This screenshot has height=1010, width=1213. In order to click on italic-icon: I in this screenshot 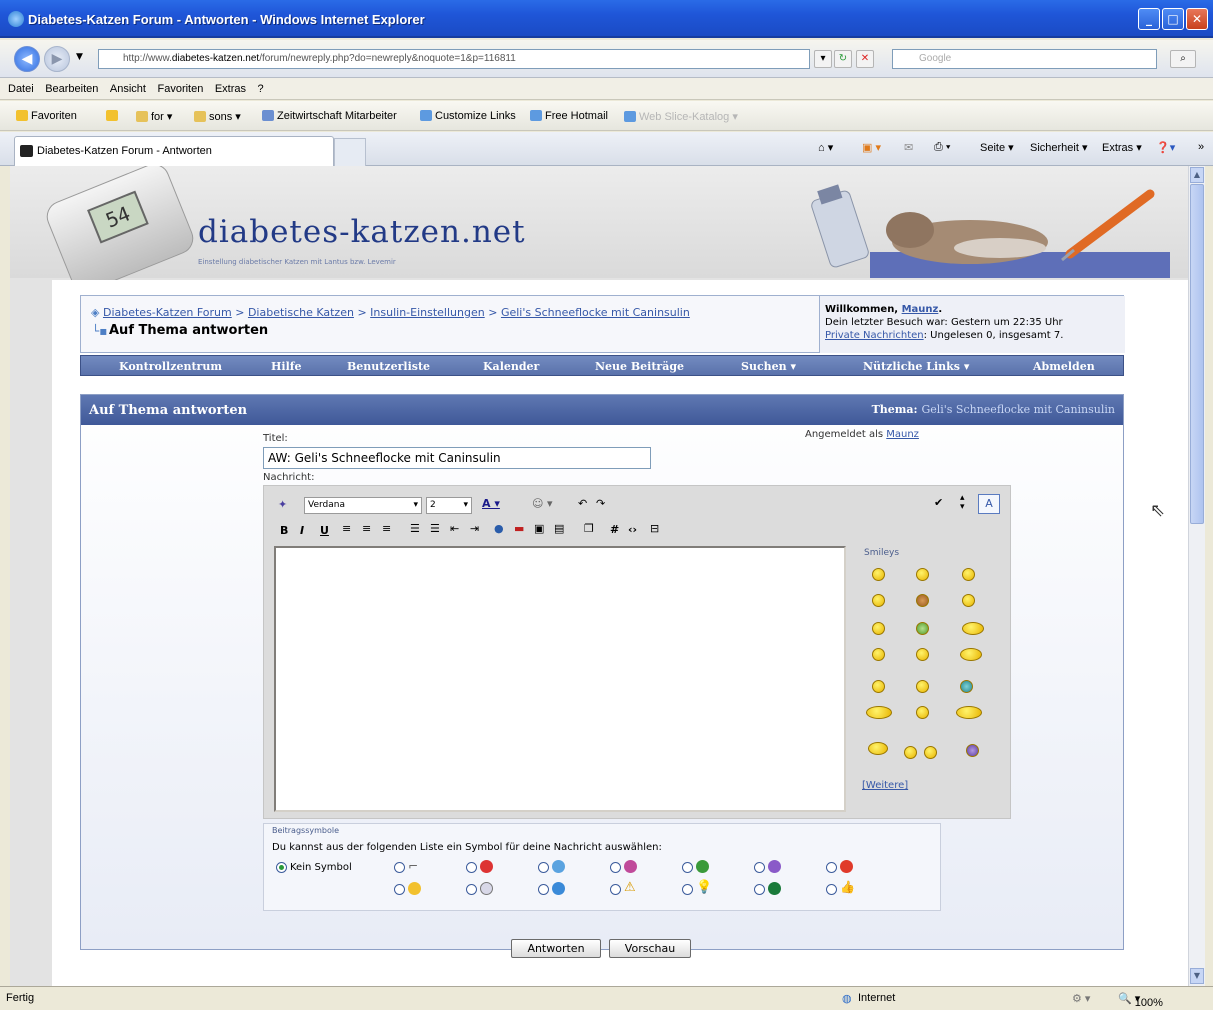, I will do `click(302, 530)`.